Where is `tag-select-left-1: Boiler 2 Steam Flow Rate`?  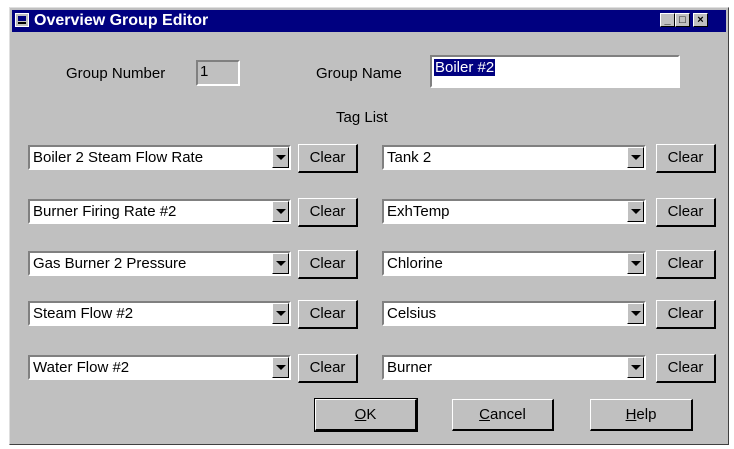 tag-select-left-1: Boiler 2 Steam Flow Rate is located at coordinates (159, 157).